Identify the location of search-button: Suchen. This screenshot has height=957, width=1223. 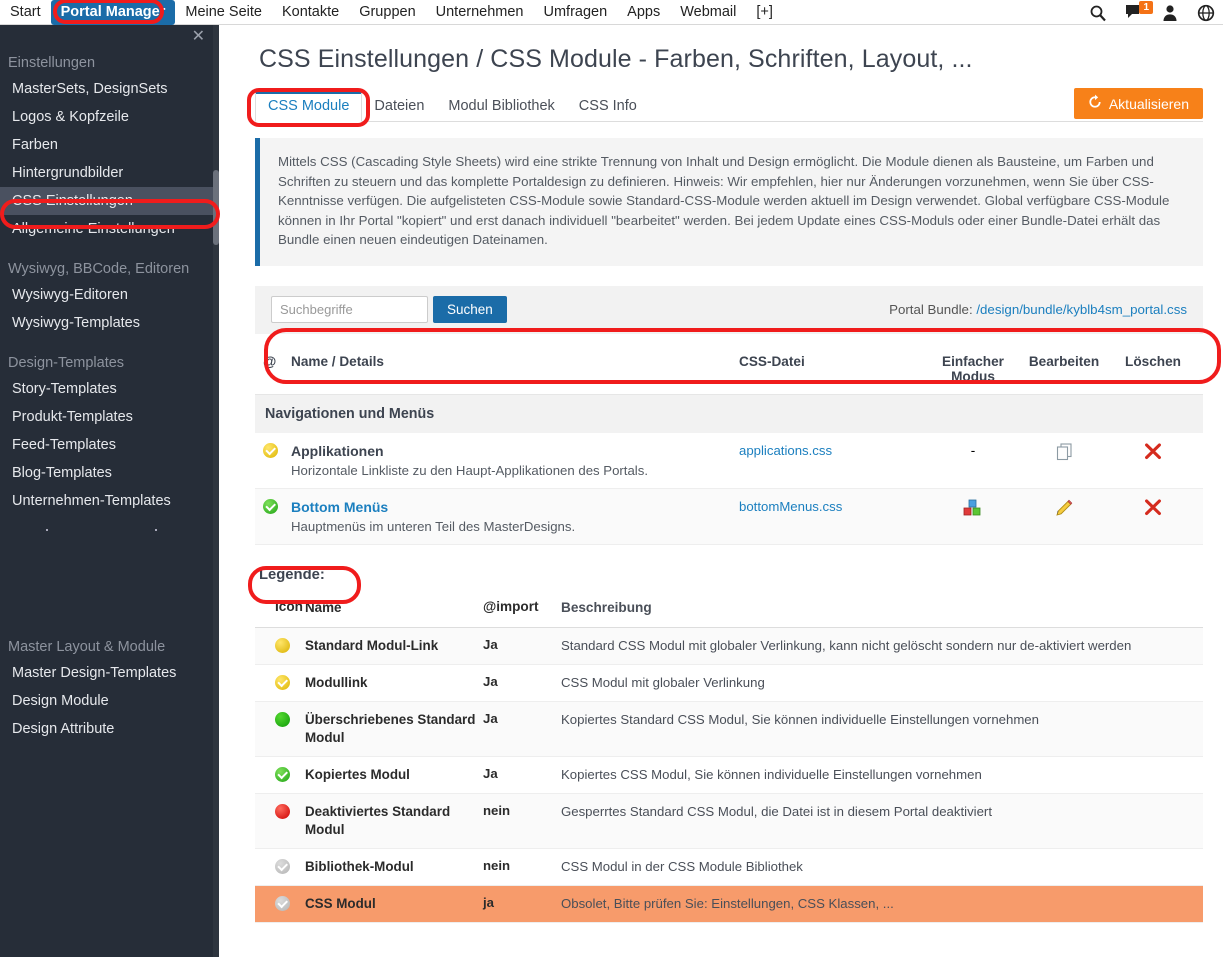
(470, 309).